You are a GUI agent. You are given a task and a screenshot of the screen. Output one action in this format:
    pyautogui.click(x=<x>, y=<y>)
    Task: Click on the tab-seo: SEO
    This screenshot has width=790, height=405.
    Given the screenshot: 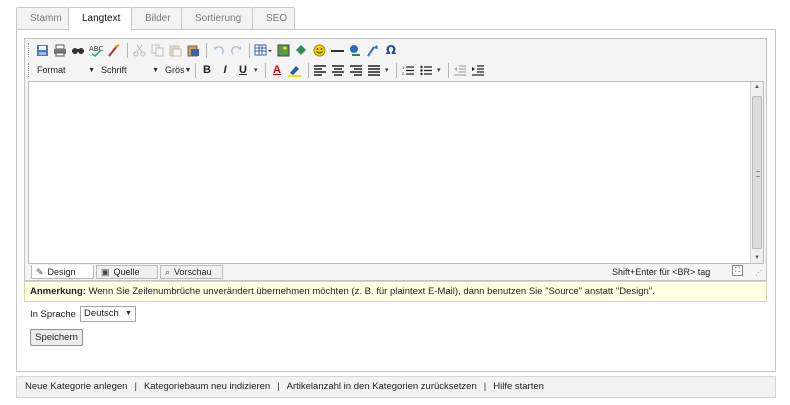 What is the action you would take?
    pyautogui.click(x=273, y=18)
    